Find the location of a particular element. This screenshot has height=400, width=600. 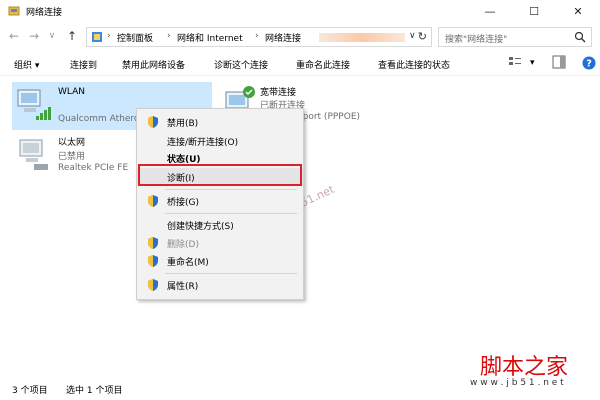

change-view-icon is located at coordinates (515, 62).